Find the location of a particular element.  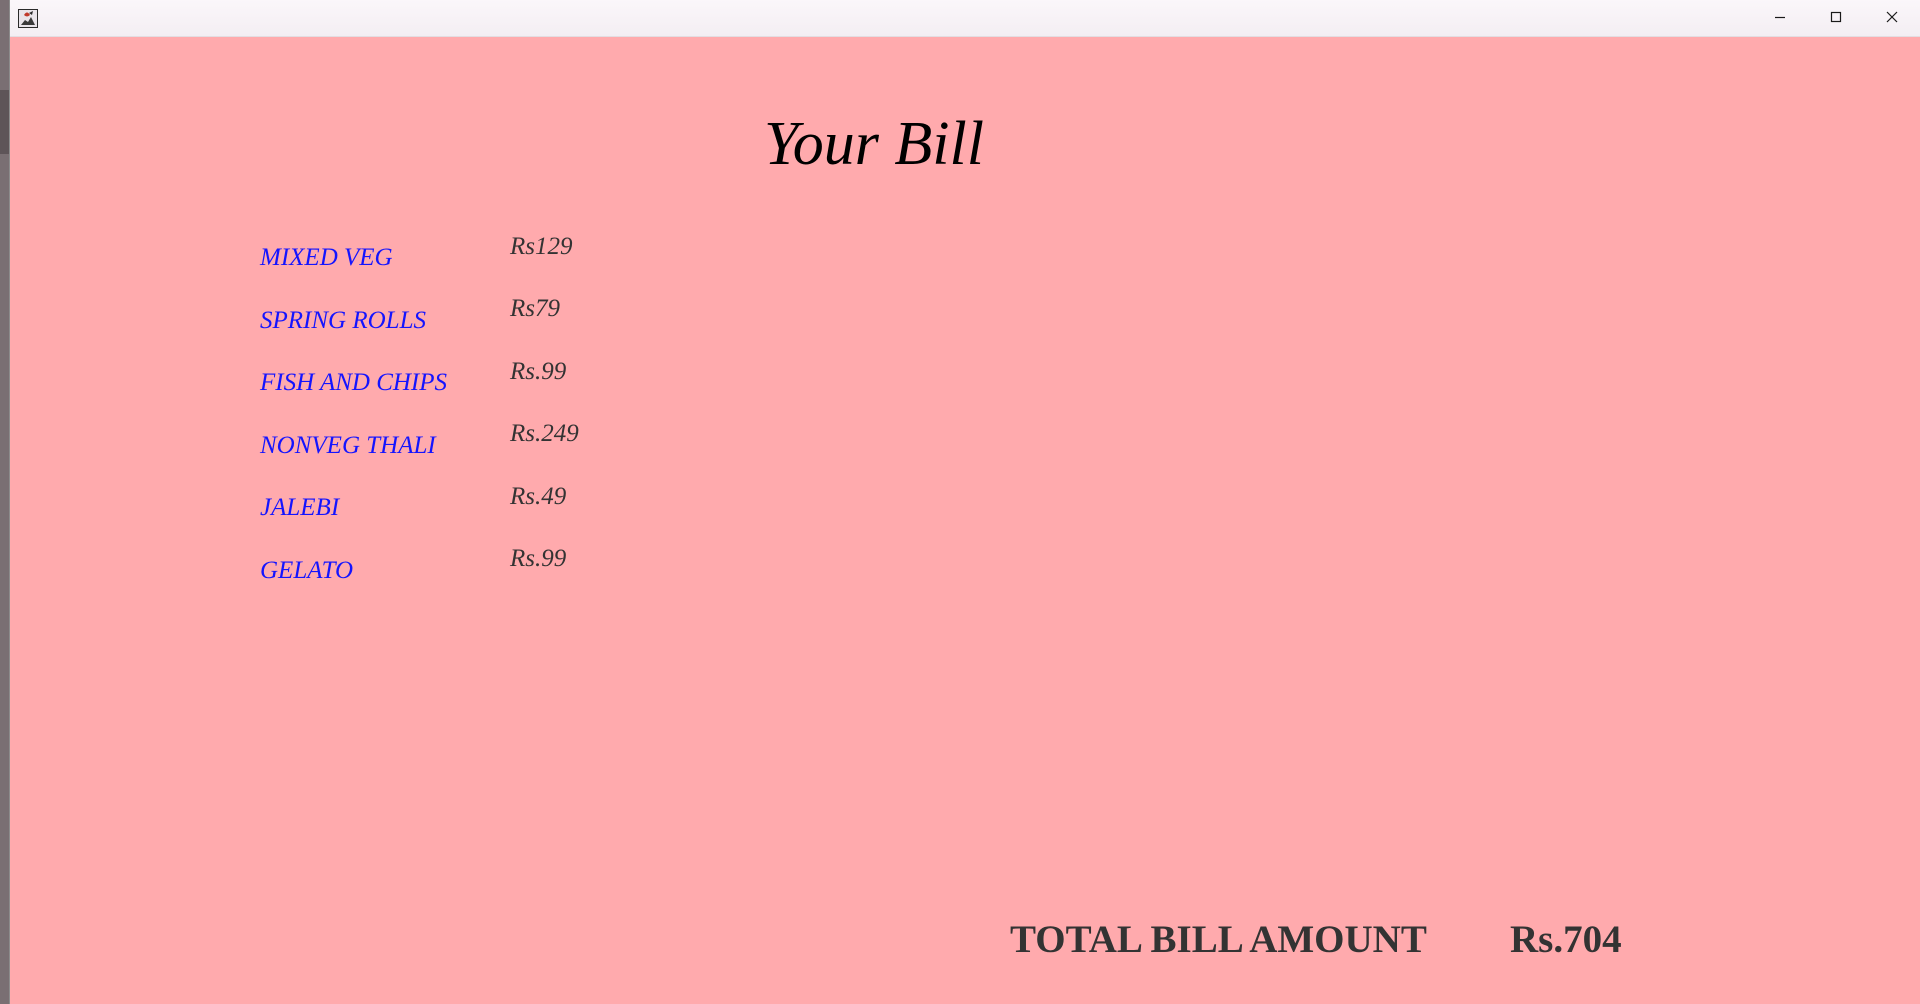

close-icon is located at coordinates (1892, 19).